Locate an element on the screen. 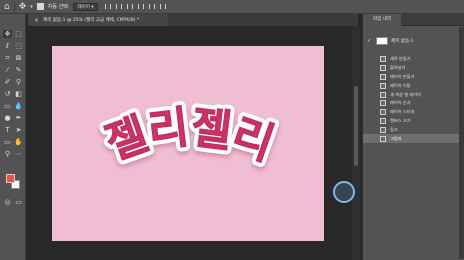 The image size is (464, 260). history-item-label: 레이어 이동 is located at coordinates (400, 85).